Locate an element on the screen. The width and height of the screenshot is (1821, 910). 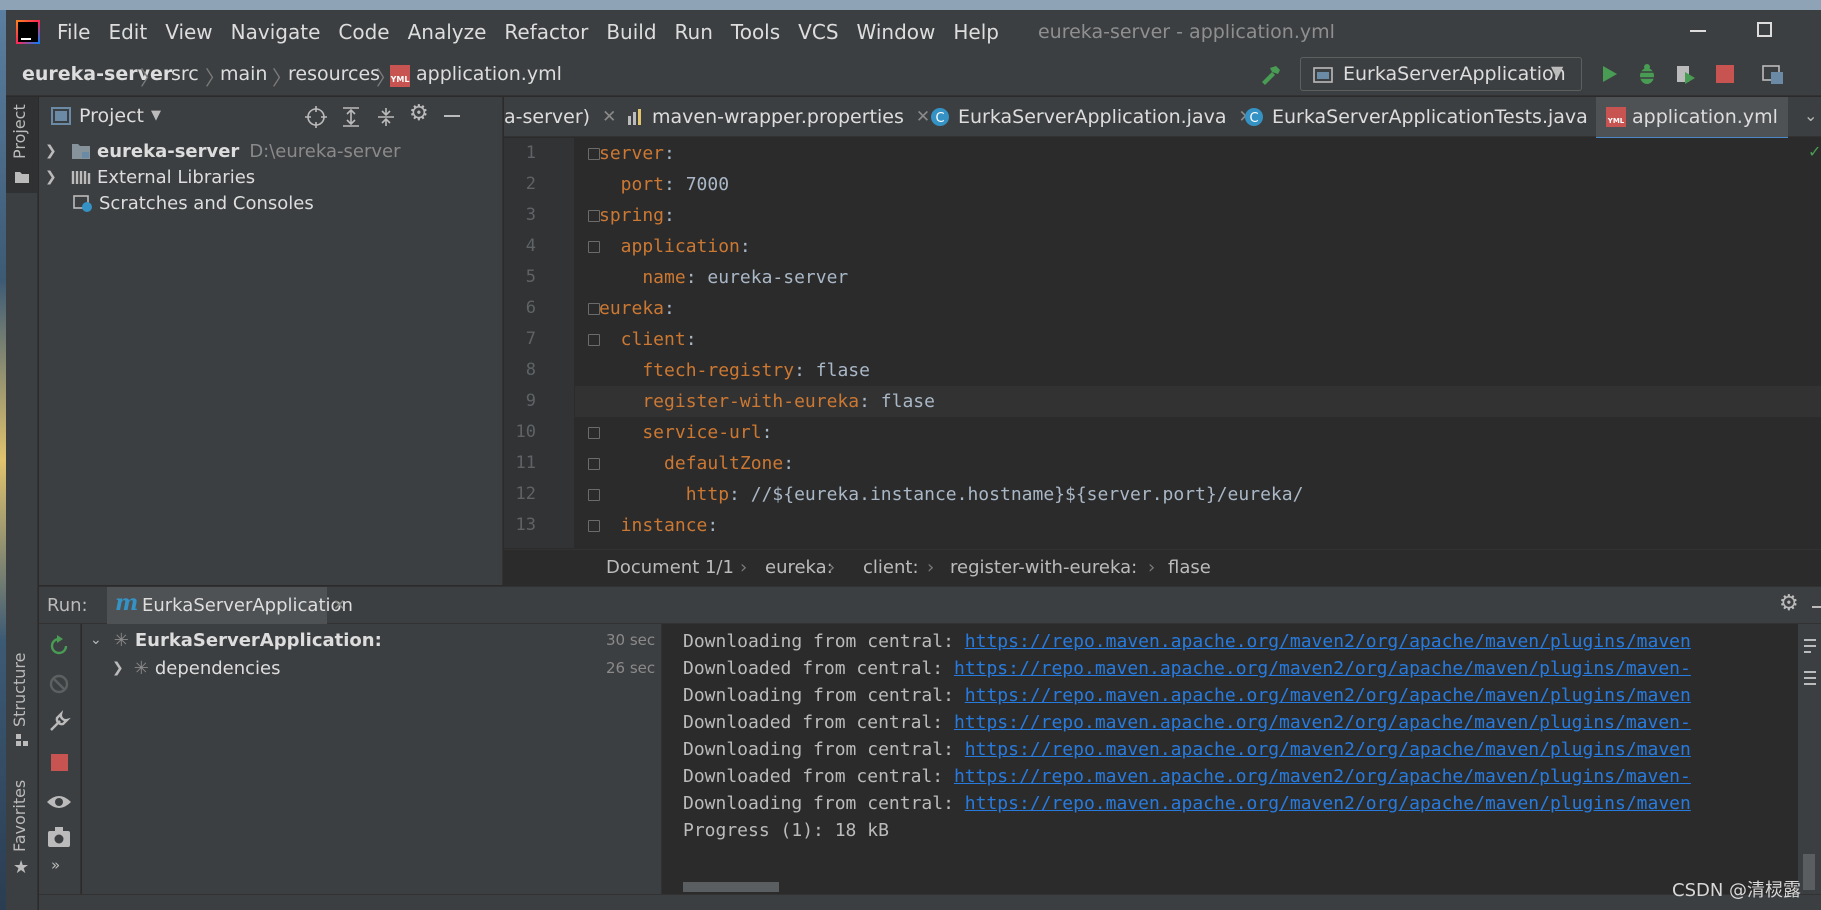
favorites-tab-label: Favorites is located at coordinates (19, 816).